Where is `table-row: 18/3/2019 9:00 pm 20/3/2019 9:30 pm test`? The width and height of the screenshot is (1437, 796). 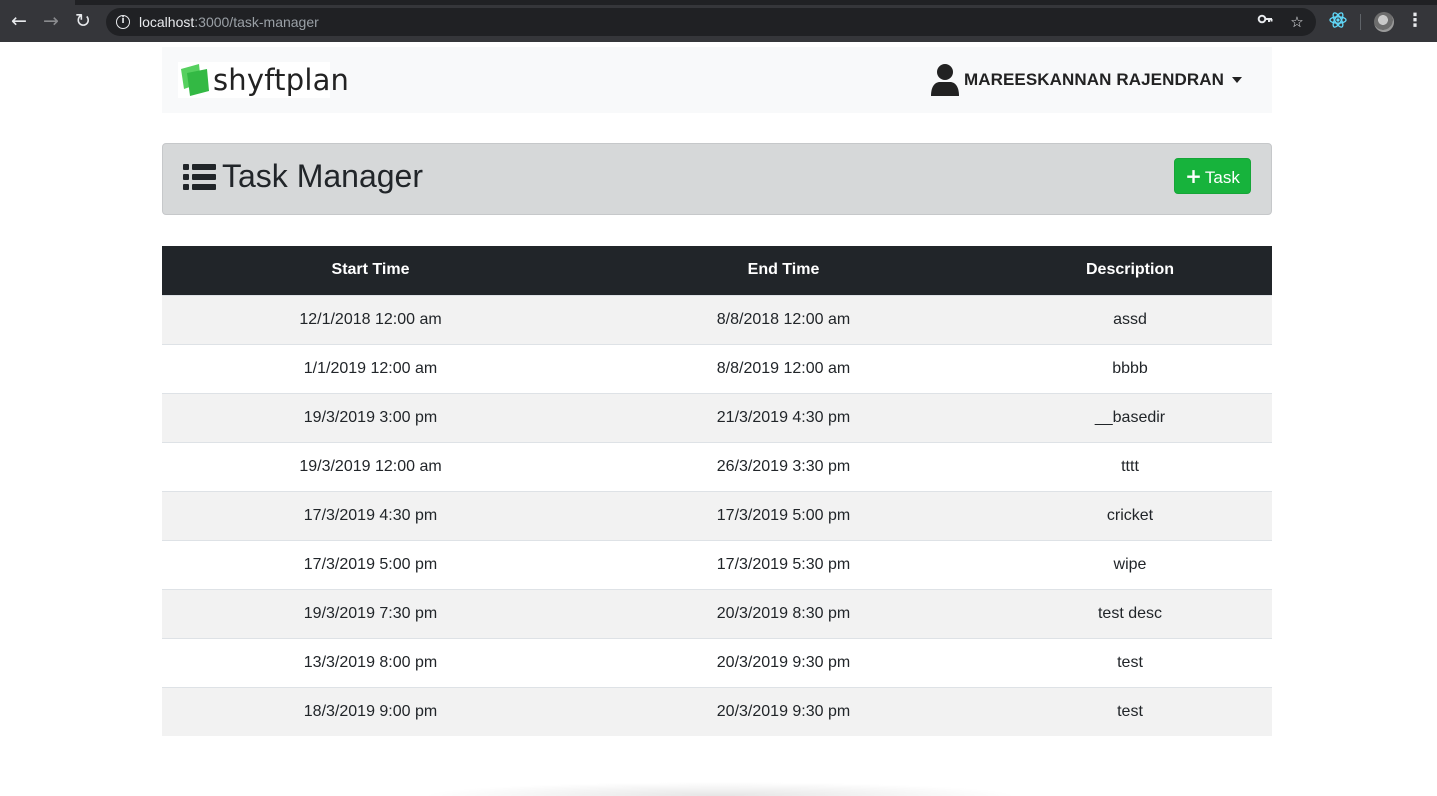
table-row: 18/3/2019 9:00 pm 20/3/2019 9:30 pm test is located at coordinates (717, 711).